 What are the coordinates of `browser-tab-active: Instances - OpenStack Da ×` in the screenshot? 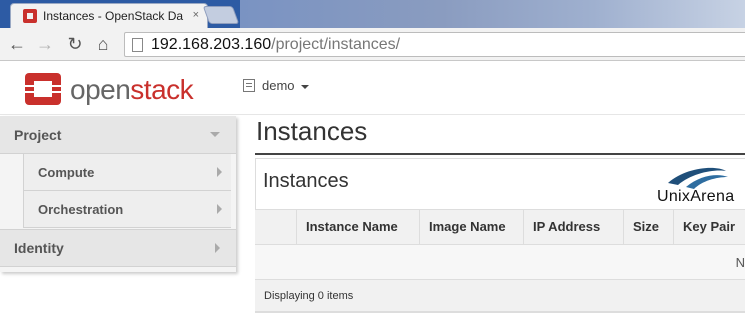 It's located at (109, 15).